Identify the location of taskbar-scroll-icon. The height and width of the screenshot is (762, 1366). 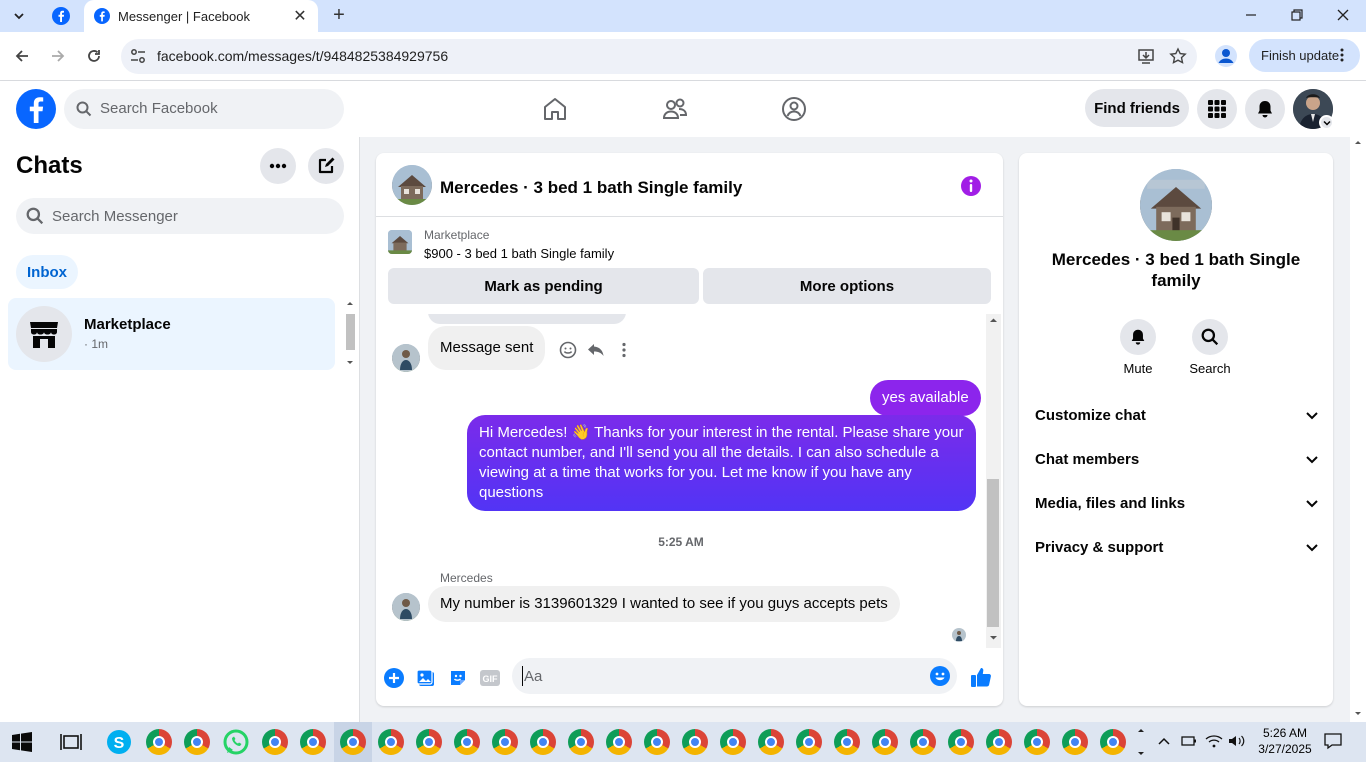
(1141, 742).